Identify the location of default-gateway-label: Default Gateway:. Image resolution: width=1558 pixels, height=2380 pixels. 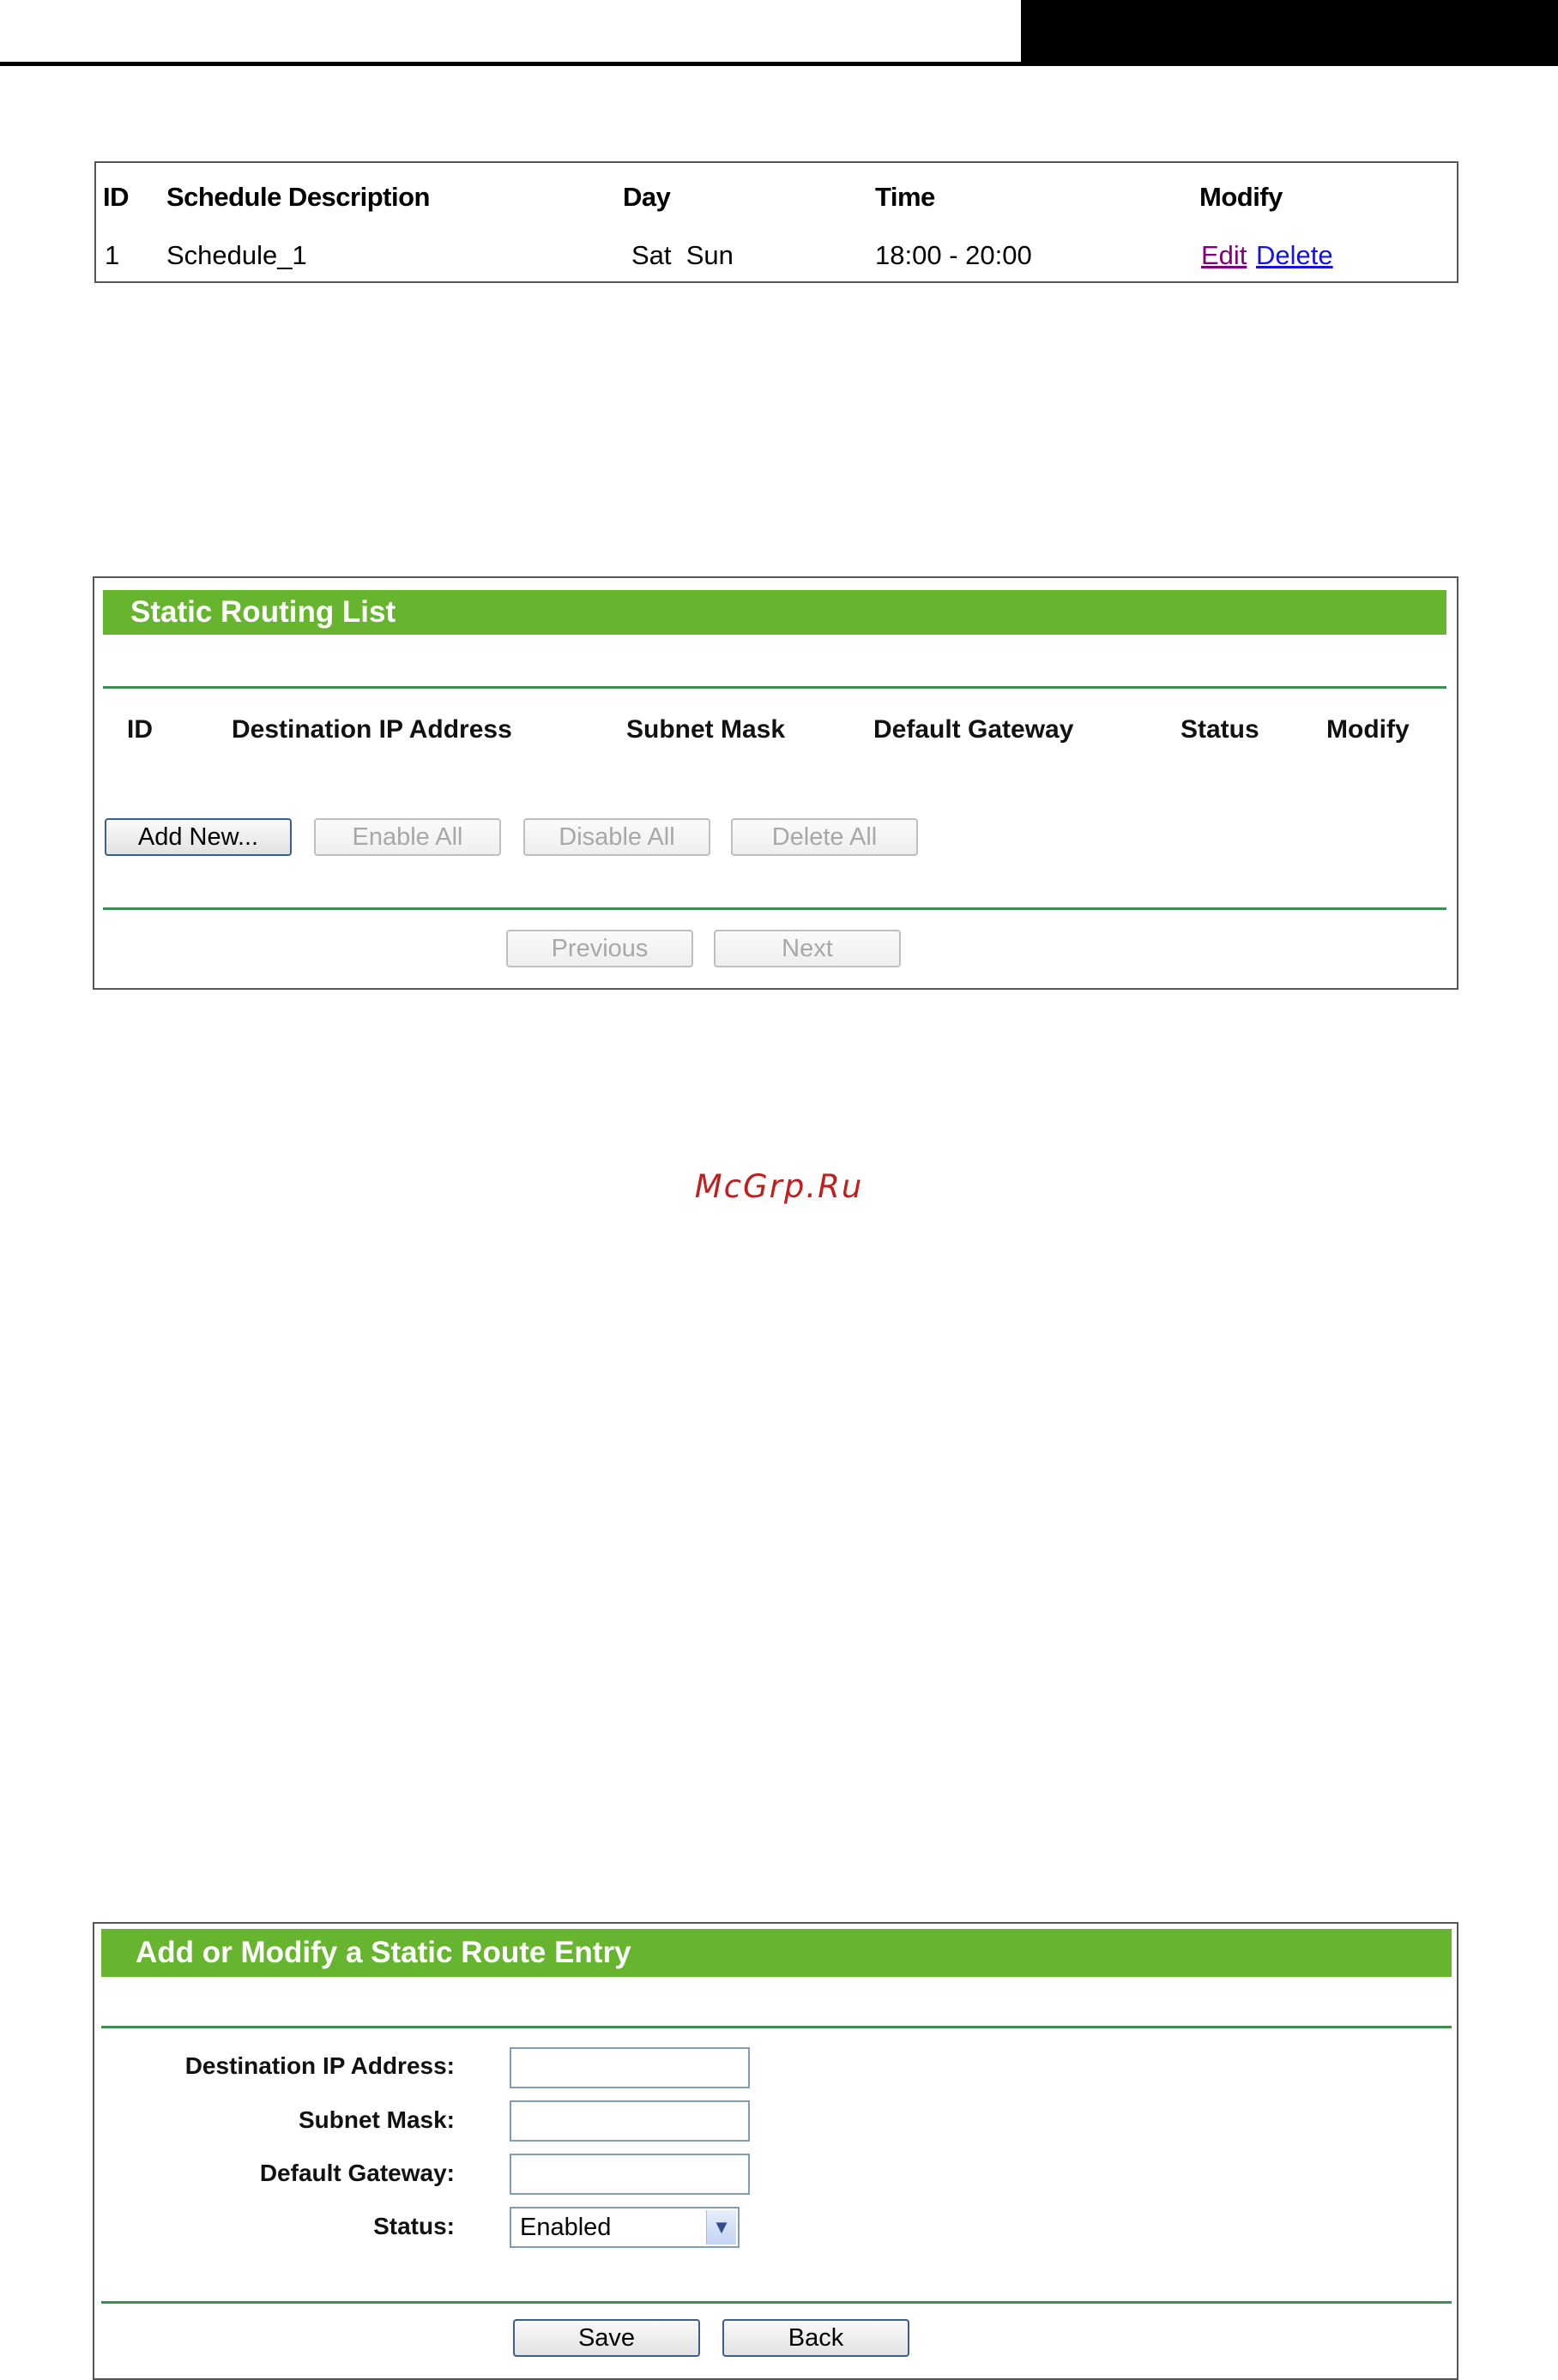
(357, 2173).